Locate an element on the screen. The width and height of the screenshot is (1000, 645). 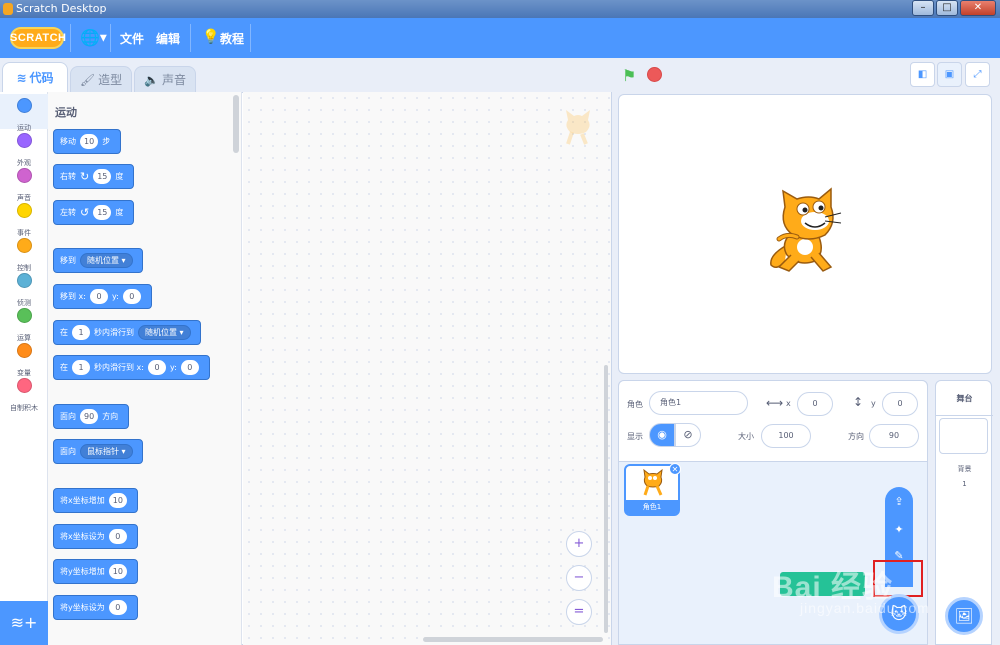
menu-bar: SCRATCH 🌐▼ 文件 编辑 💡 教程 is located at coordinates (500, 38).